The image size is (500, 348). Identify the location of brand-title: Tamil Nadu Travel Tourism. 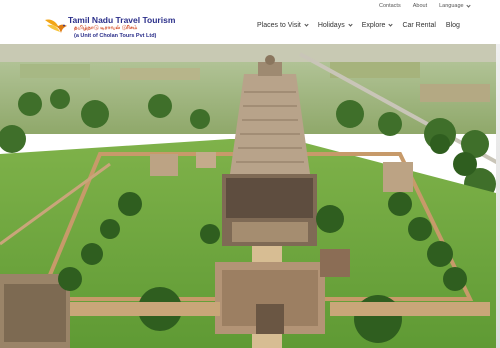
(121, 20).